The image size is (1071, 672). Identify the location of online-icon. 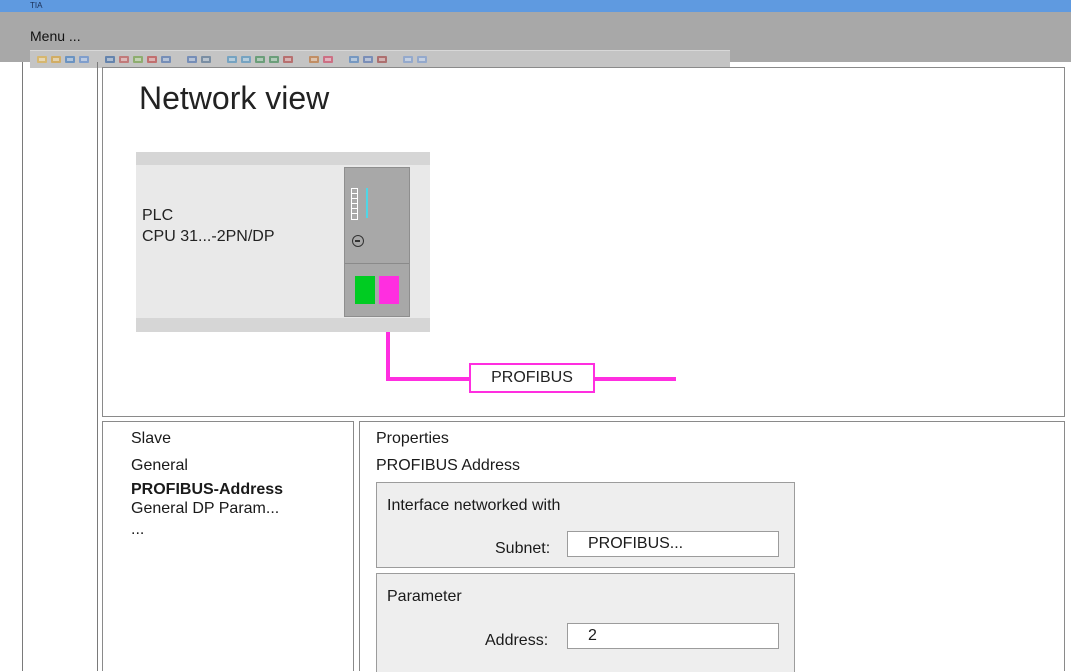
(260, 59).